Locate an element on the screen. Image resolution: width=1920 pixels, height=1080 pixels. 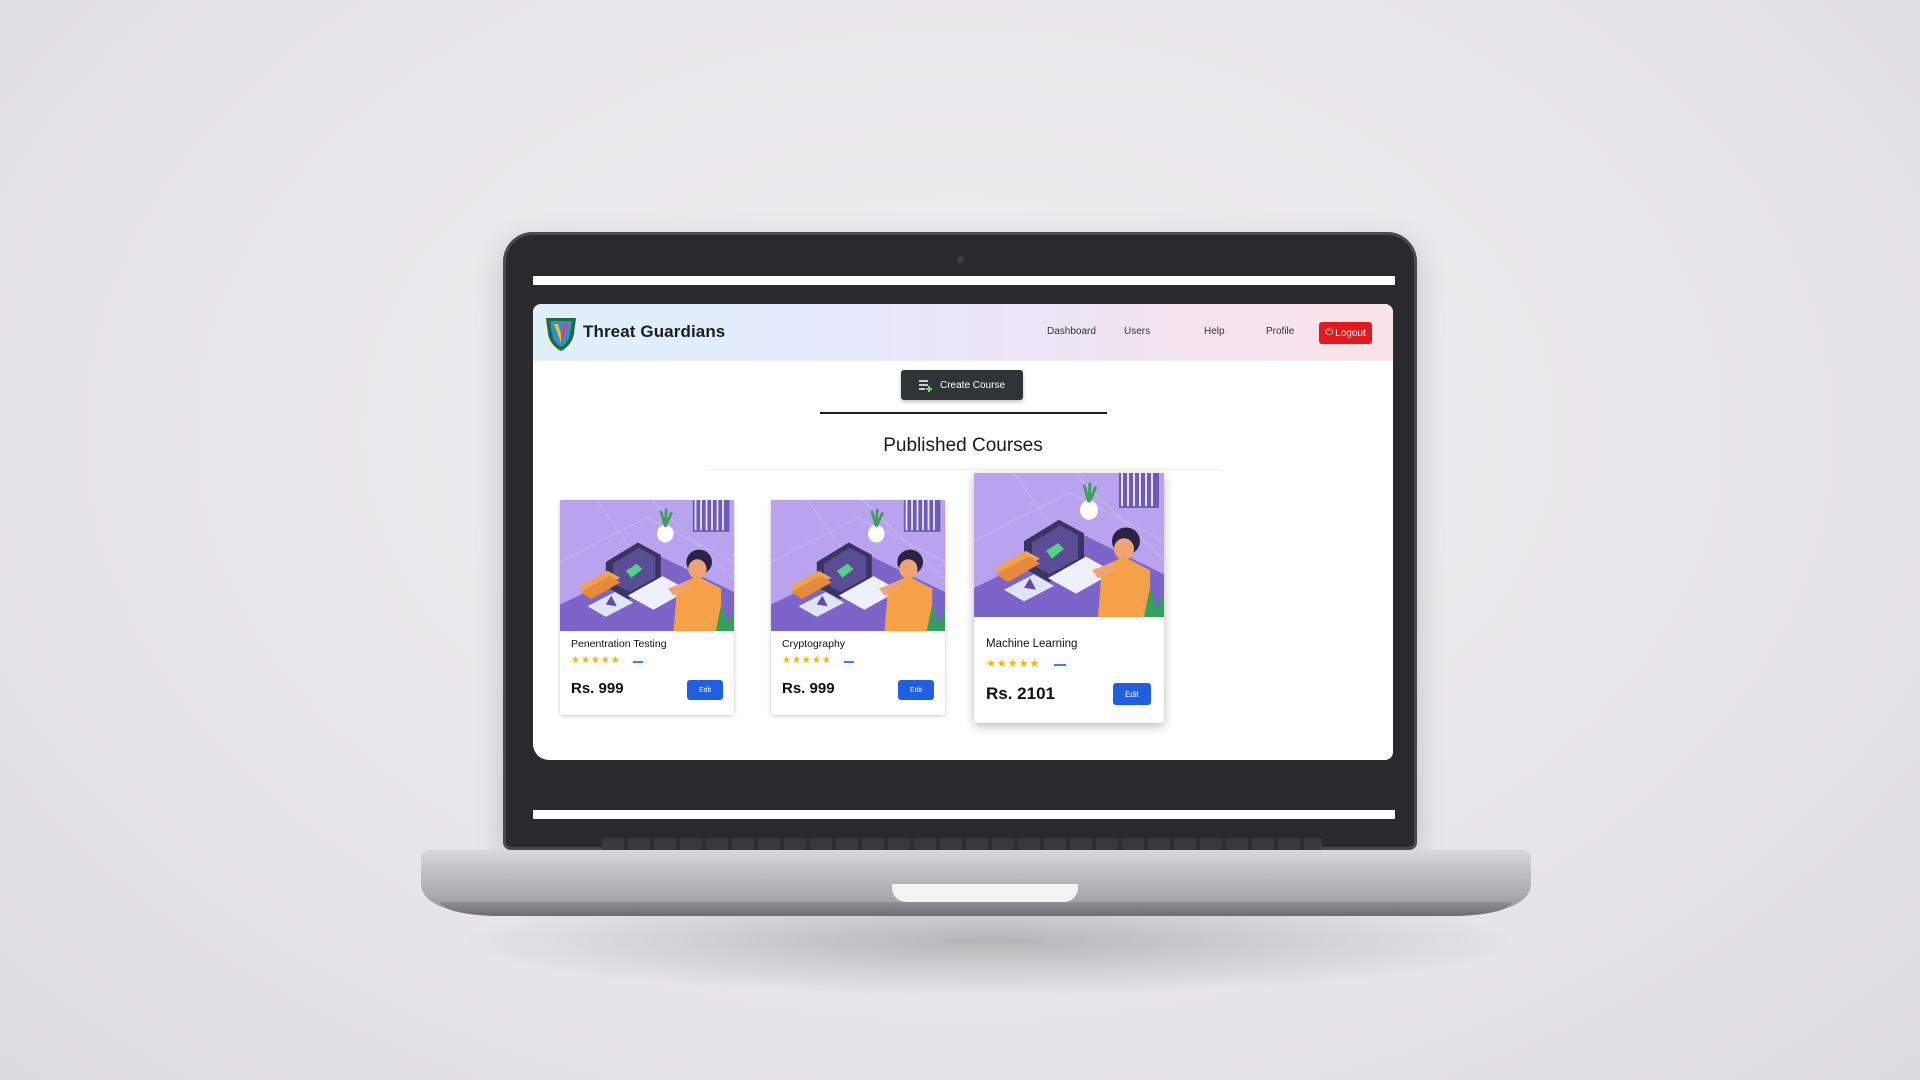
course-title: Machine Learning is located at coordinates (1032, 644).